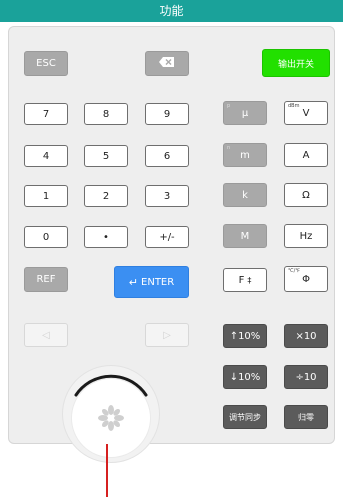 This screenshot has width=343, height=497. I want to click on key-2: 2, so click(106, 196).